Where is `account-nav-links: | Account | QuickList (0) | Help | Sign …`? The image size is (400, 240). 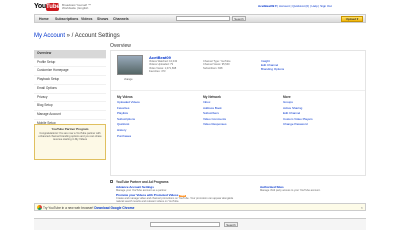 account-nav-links: | Account | QuickList (0) | Help | Sign … is located at coordinates (305, 6).